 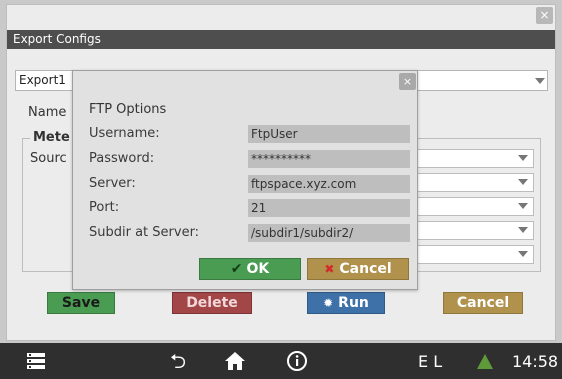 What do you see at coordinates (36, 363) in the screenshot?
I see `menu-icon` at bounding box center [36, 363].